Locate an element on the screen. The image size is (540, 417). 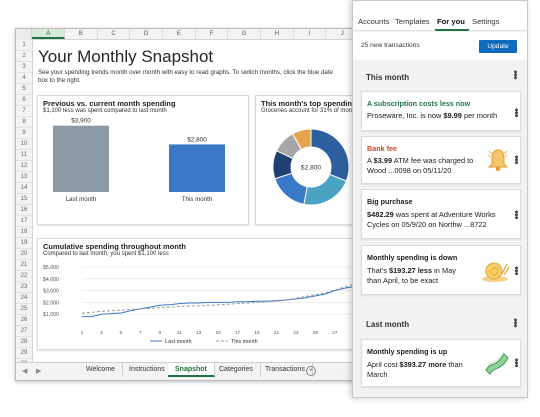
row-header: 9 is located at coordinates (24, 133).